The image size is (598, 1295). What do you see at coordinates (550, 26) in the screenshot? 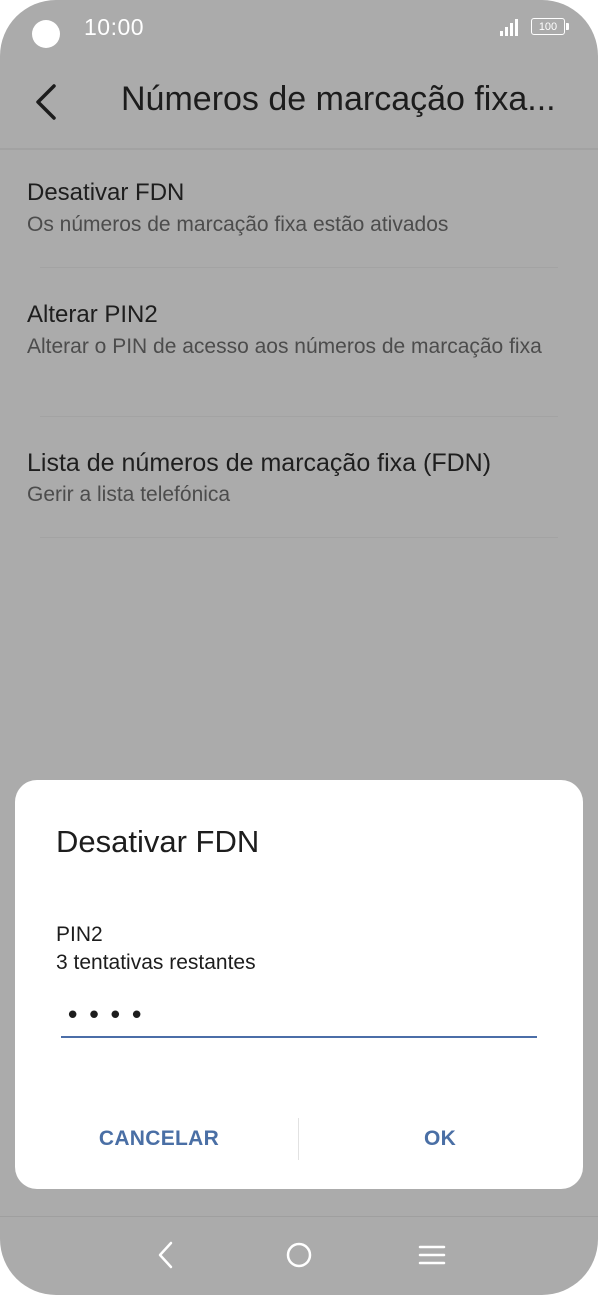
I see `battery-icon: 100` at bounding box center [550, 26].